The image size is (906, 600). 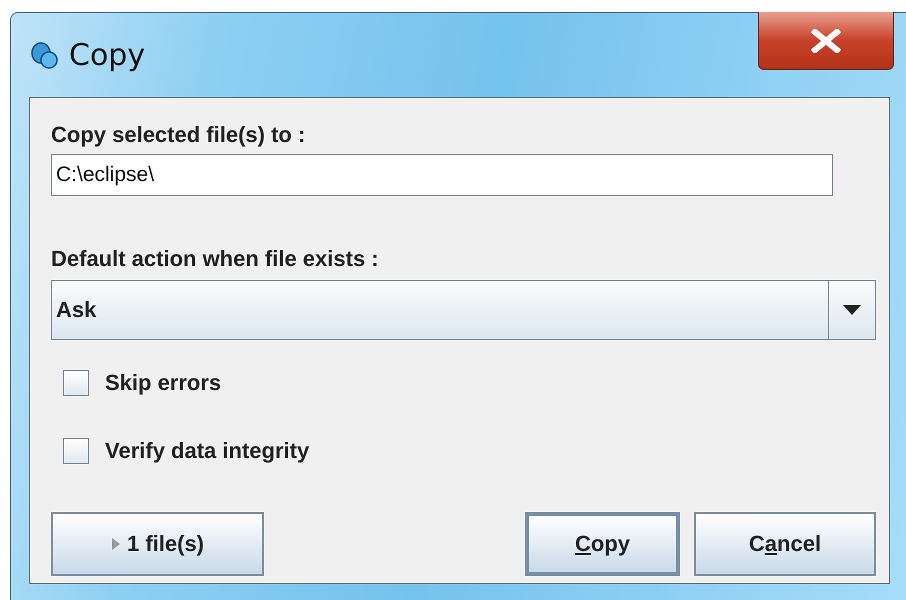 What do you see at coordinates (207, 451) in the screenshot?
I see `checkbox-label: Verify data integrity` at bounding box center [207, 451].